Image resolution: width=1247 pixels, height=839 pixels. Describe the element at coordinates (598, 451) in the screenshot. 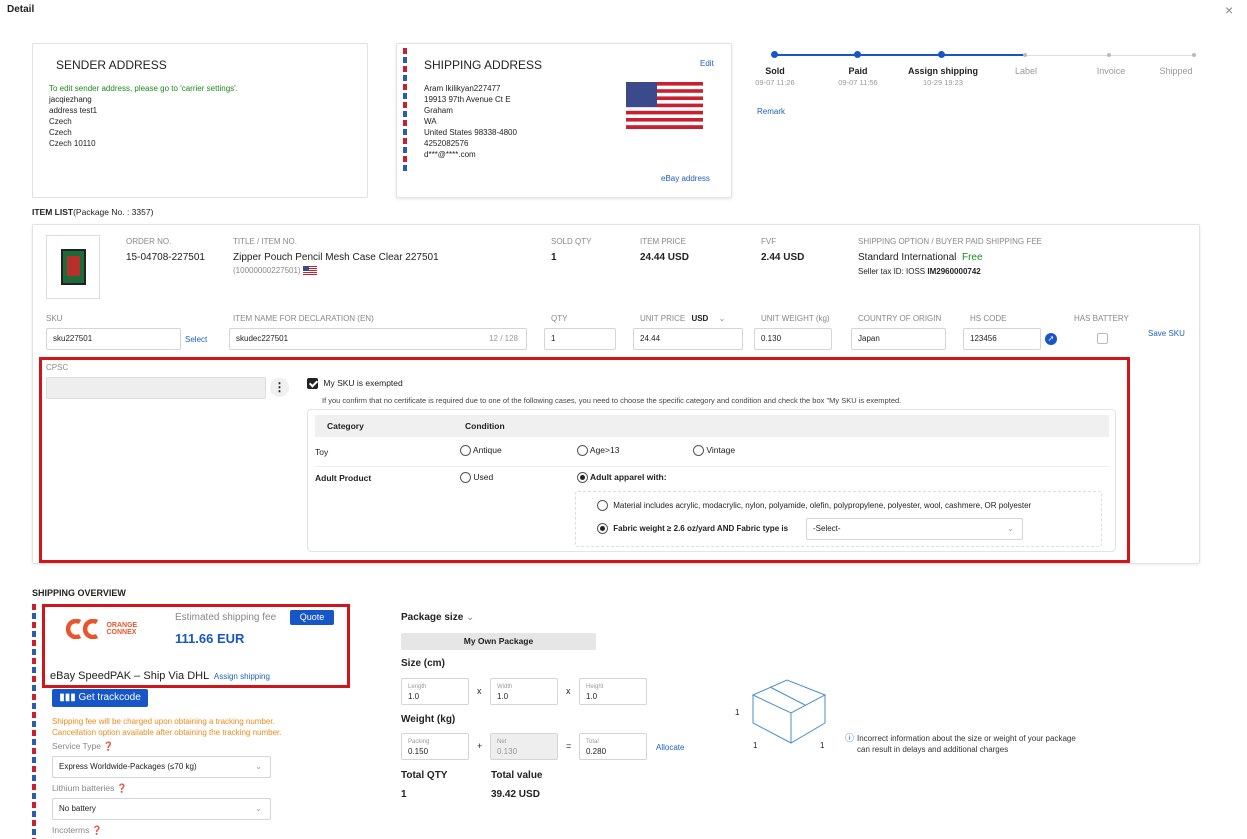

I see `toy-age13-option: Age>13` at that location.